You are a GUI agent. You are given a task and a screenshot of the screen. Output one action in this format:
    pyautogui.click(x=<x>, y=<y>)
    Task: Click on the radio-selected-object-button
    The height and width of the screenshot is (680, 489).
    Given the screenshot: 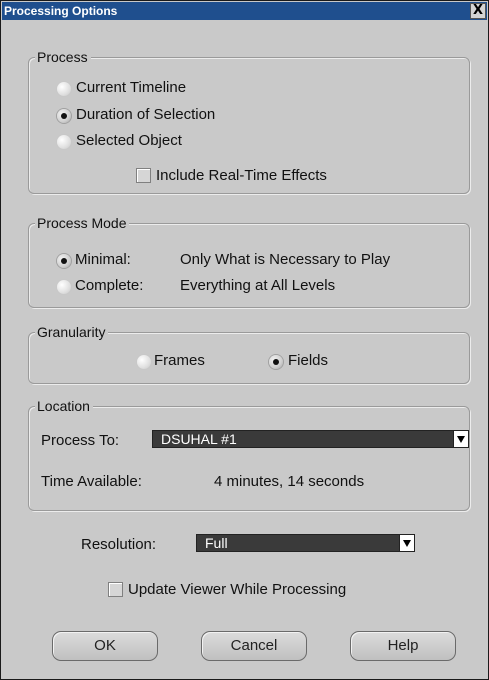 What is the action you would take?
    pyautogui.click(x=64, y=142)
    